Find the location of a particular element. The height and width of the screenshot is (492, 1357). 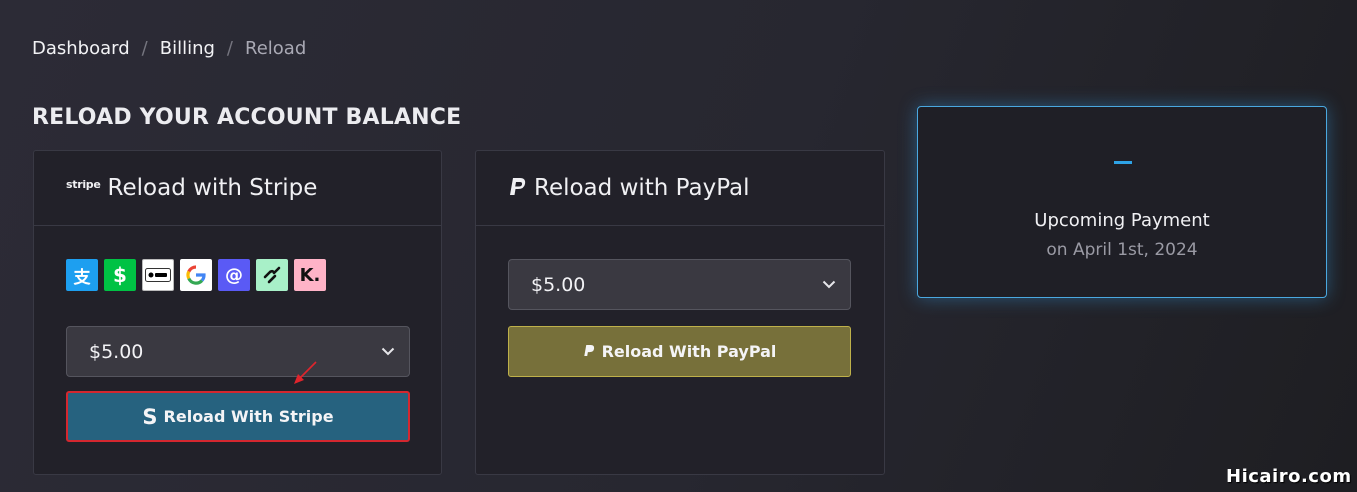

google-pay-icon is located at coordinates (196, 275).